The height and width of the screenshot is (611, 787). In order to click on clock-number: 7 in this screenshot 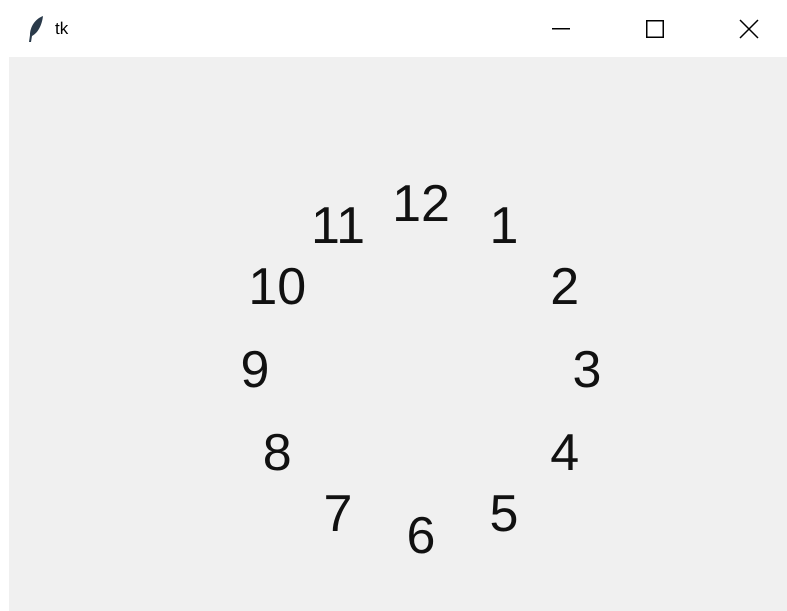, I will do `click(338, 514)`.